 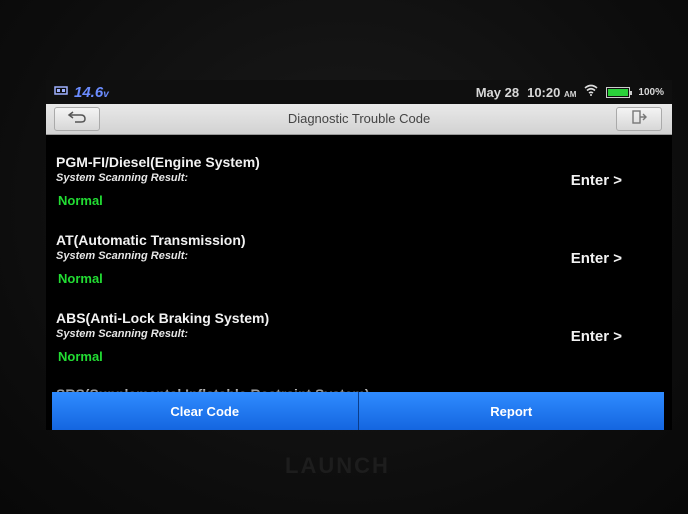 I want to click on battery-fill, so click(x=618, y=92).